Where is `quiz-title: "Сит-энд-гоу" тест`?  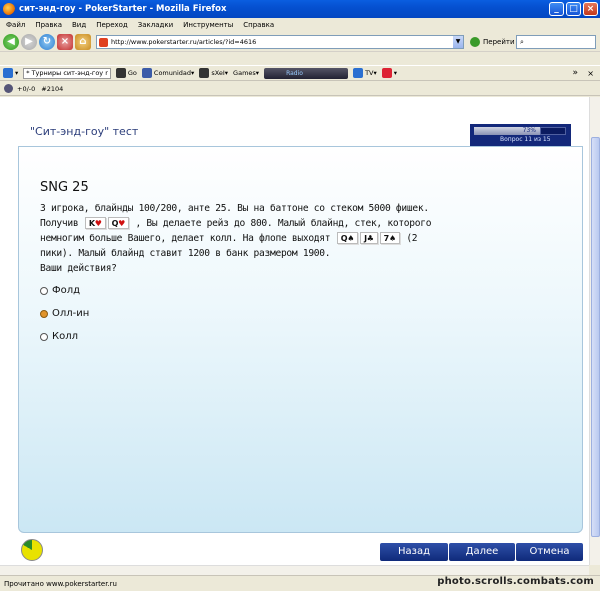 quiz-title: "Сит-энд-гоу" тест is located at coordinates (84, 131).